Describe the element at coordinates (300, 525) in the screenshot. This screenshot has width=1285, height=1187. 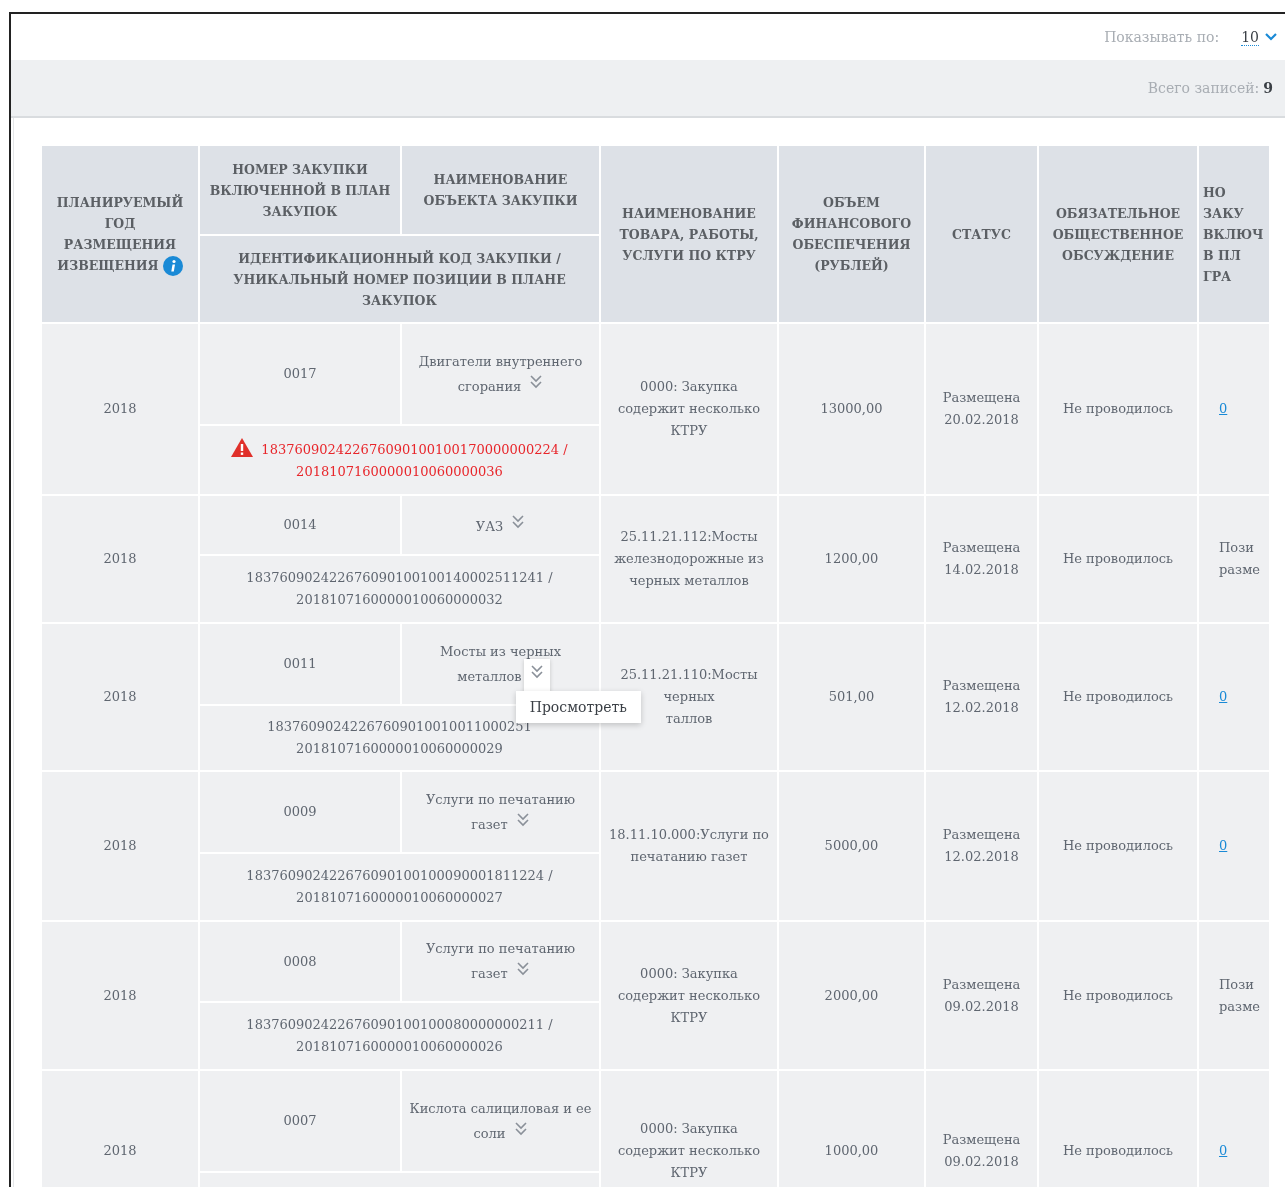
I see `table-cell: 0014` at that location.